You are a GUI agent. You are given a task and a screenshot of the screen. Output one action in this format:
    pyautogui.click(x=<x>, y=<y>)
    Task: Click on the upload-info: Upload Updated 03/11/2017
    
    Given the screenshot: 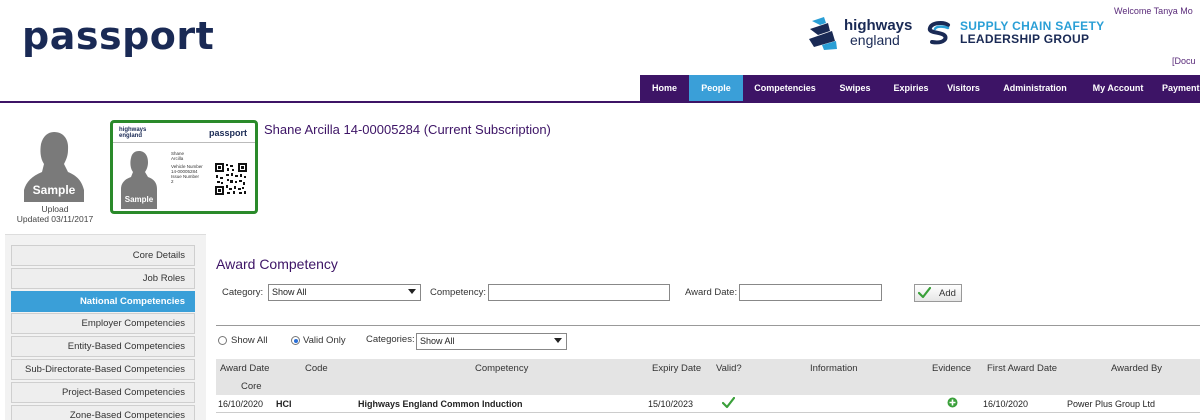 What is the action you would take?
    pyautogui.click(x=55, y=214)
    